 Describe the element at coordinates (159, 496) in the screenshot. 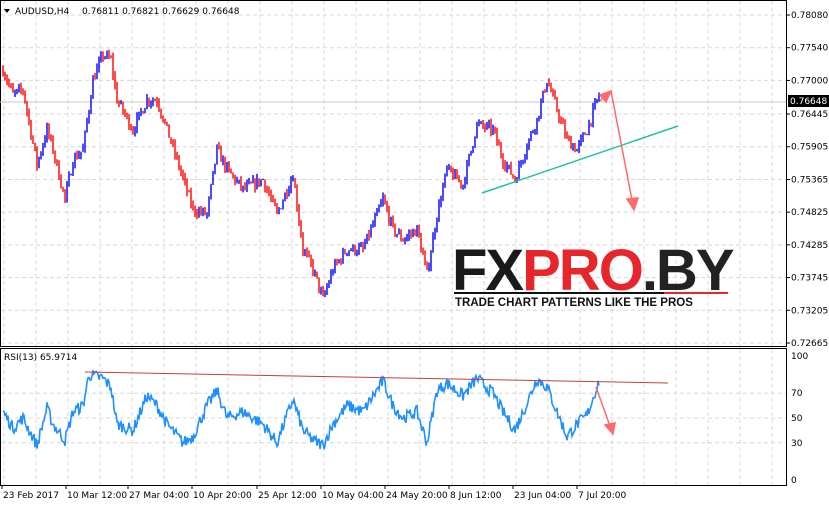

I see `time-tick-label: 27 Mar 04:00` at that location.